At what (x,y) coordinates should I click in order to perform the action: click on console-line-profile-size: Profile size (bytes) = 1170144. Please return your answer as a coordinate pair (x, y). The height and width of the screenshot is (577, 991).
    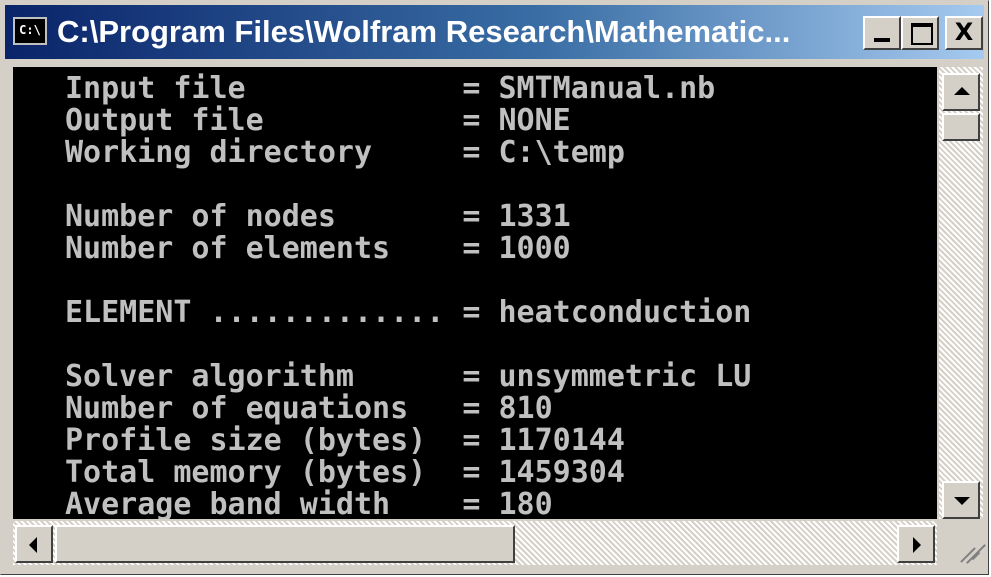
    Looking at the image, I should click on (345, 440).